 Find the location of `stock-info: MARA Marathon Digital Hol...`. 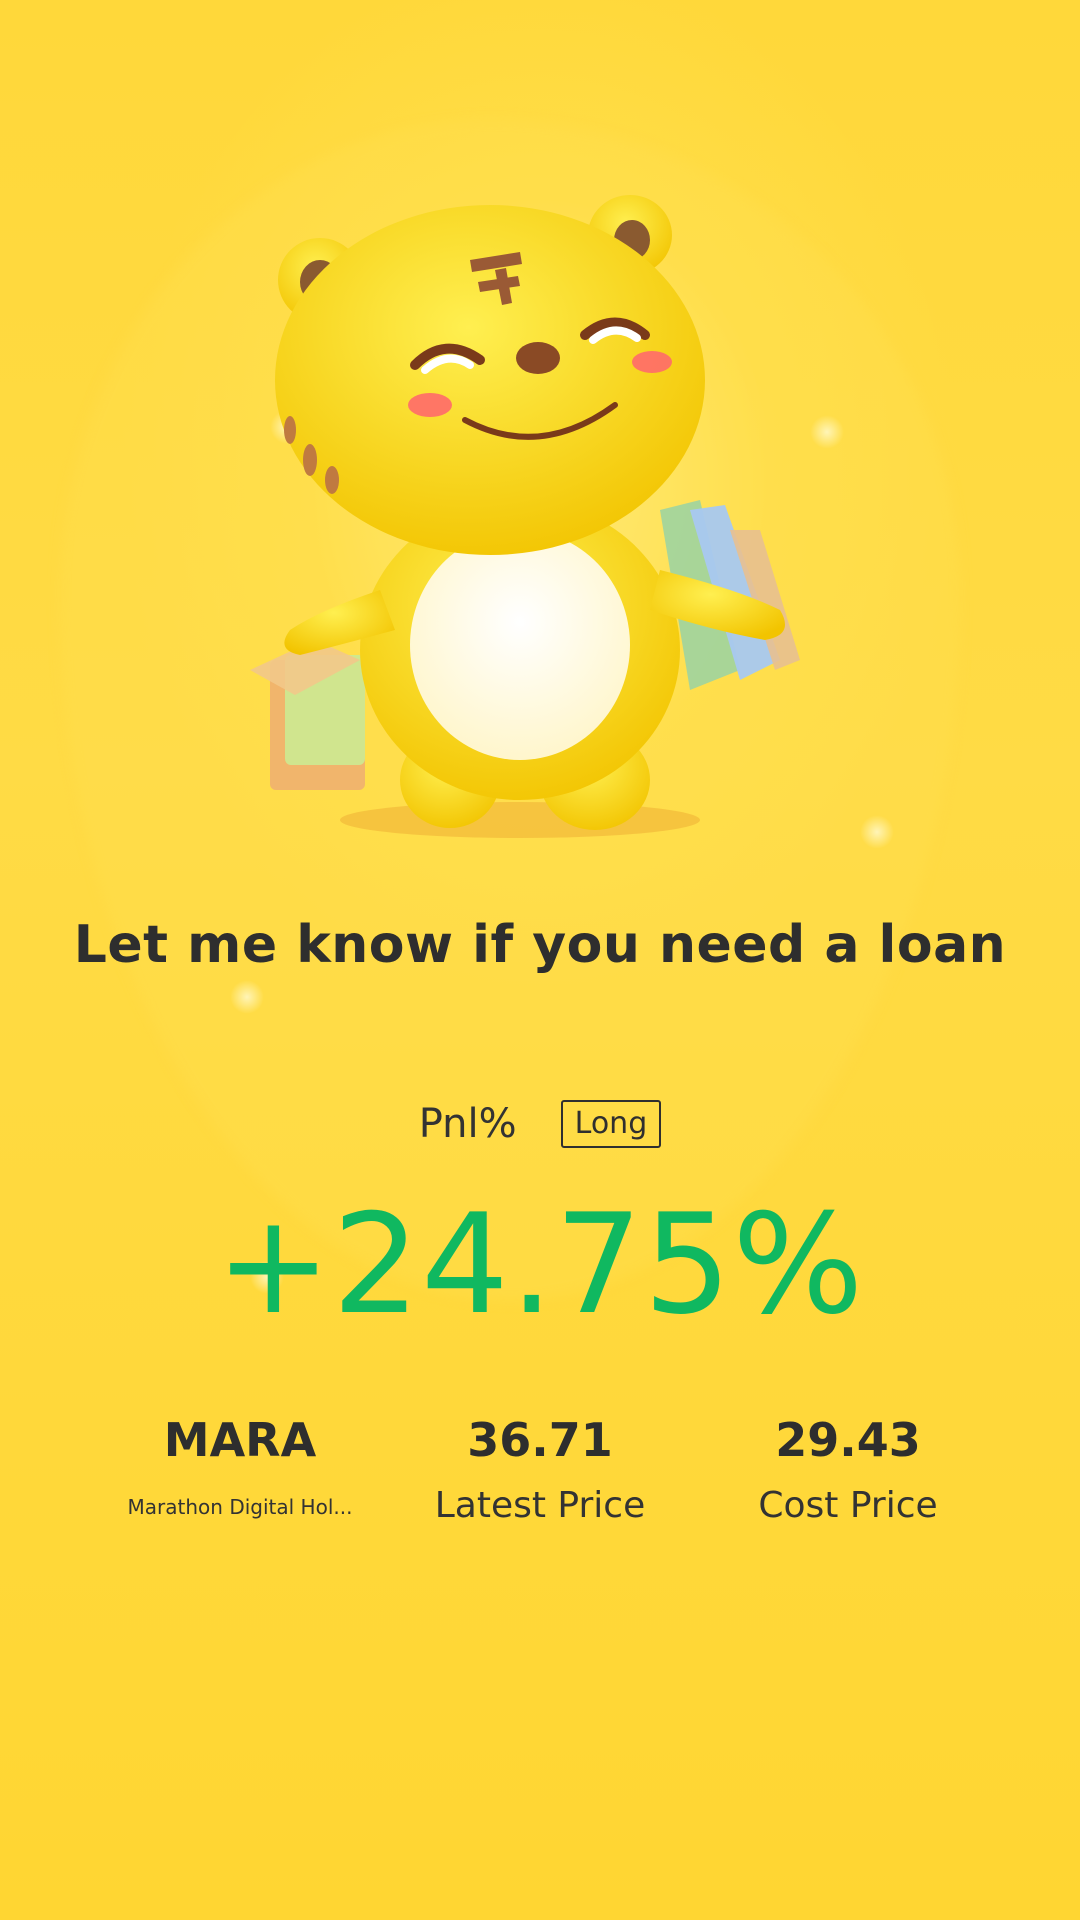

stock-info: MARA Marathon Digital Hol... is located at coordinates (240, 1466).